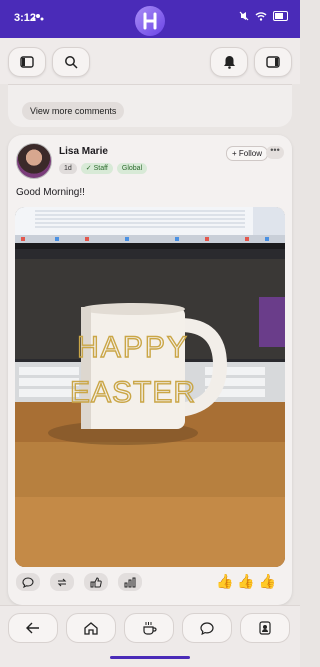 This screenshot has height=667, width=320. What do you see at coordinates (261, 16) in the screenshot?
I see `wifi-icon` at bounding box center [261, 16].